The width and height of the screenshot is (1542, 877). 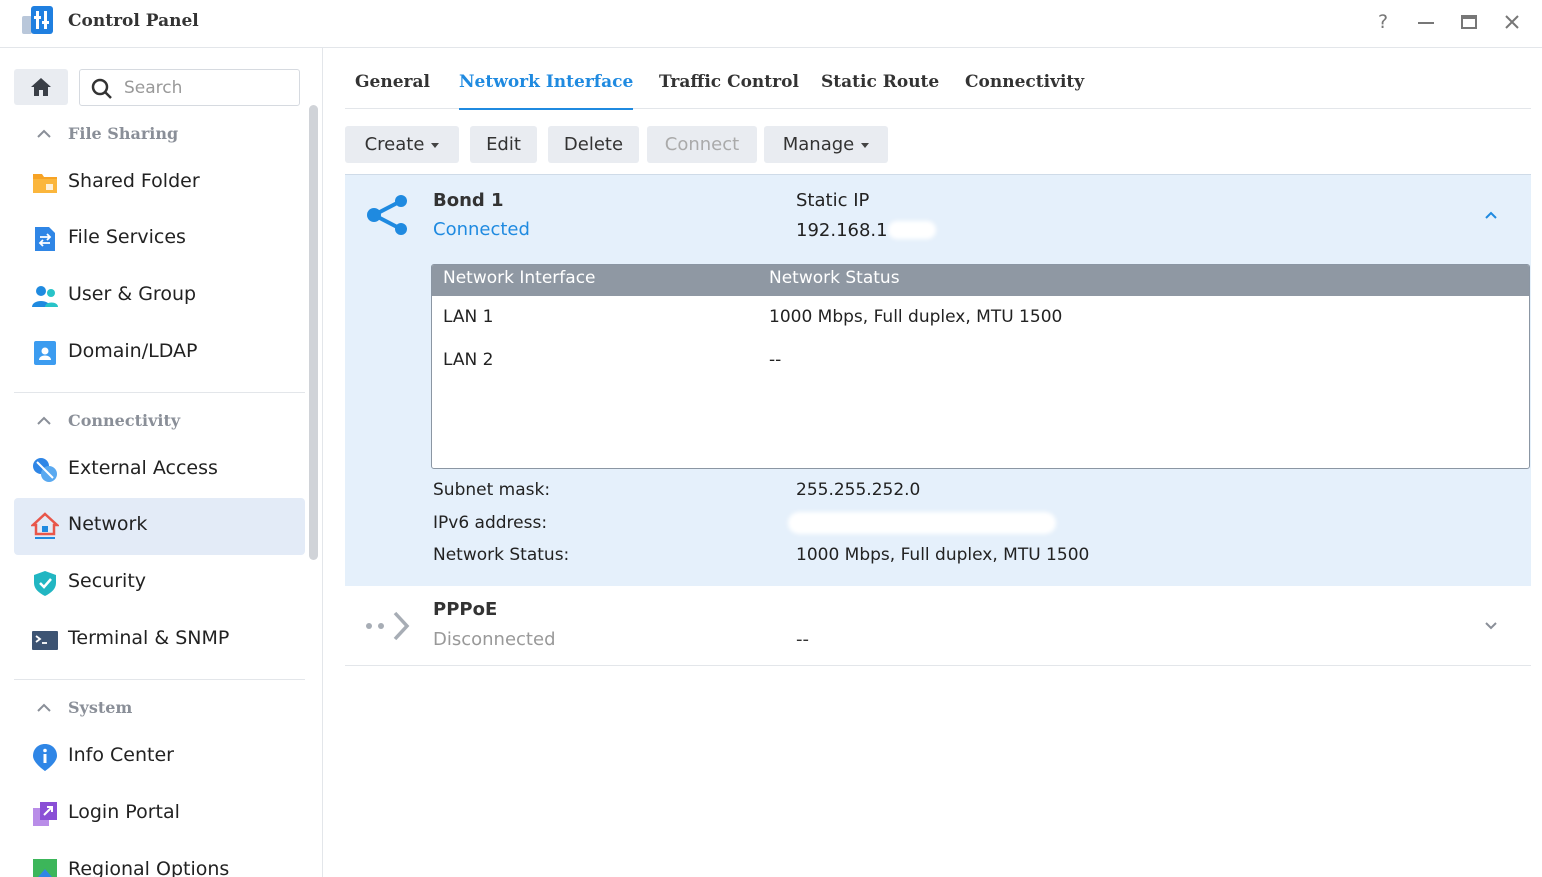 What do you see at coordinates (159, 583) in the screenshot?
I see `sidebar-item-security: Security` at bounding box center [159, 583].